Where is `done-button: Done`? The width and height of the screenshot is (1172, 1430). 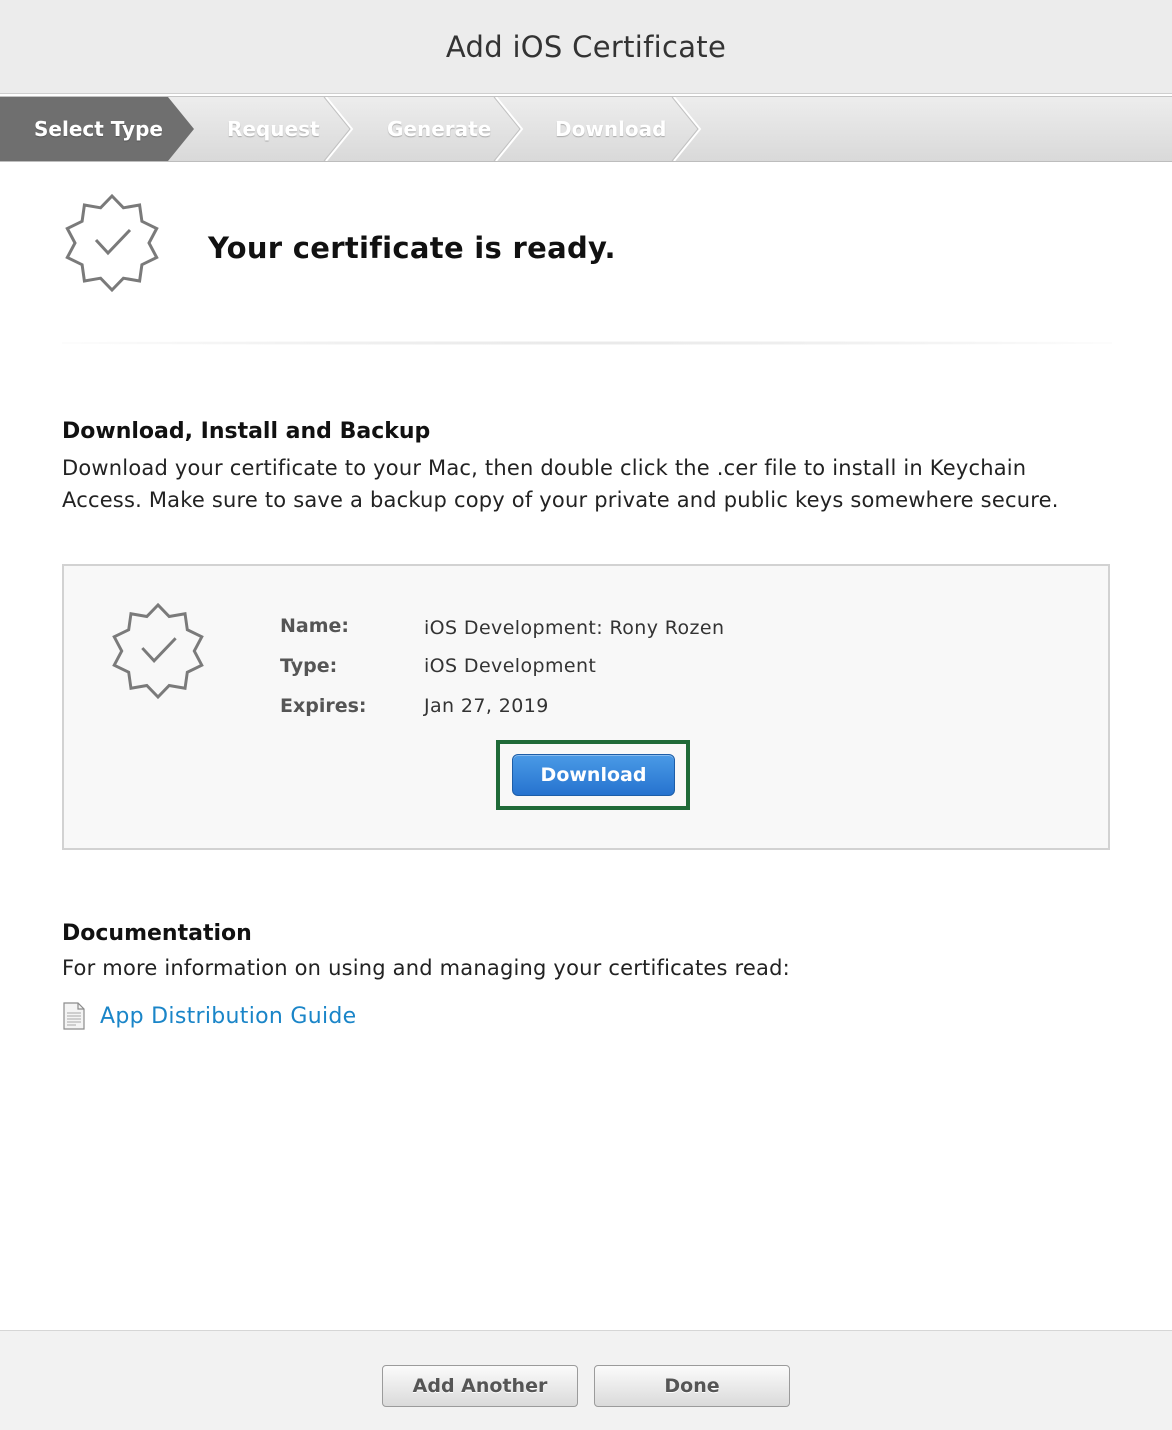
done-button: Done is located at coordinates (692, 1386).